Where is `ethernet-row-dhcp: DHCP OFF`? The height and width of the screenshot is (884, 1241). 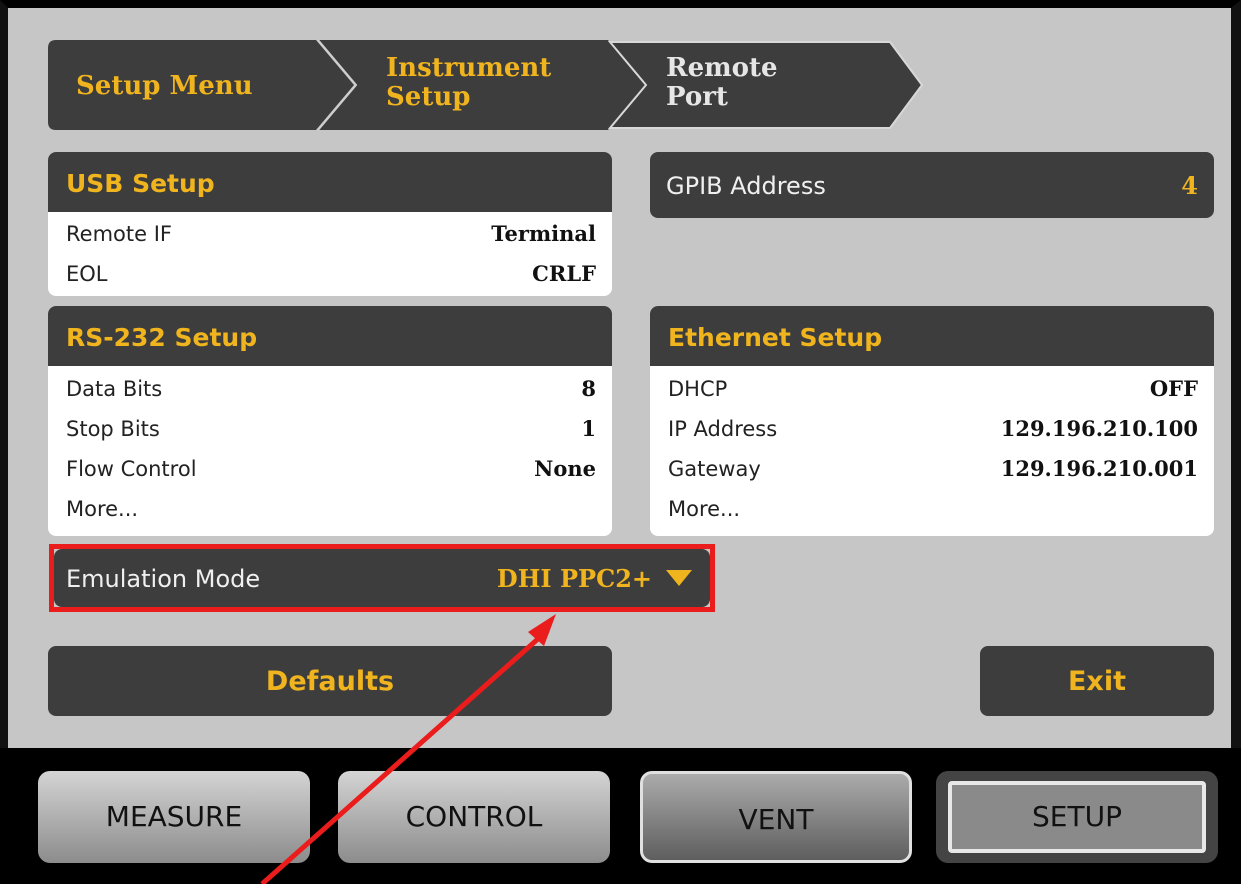 ethernet-row-dhcp: DHCP OFF is located at coordinates (933, 389).